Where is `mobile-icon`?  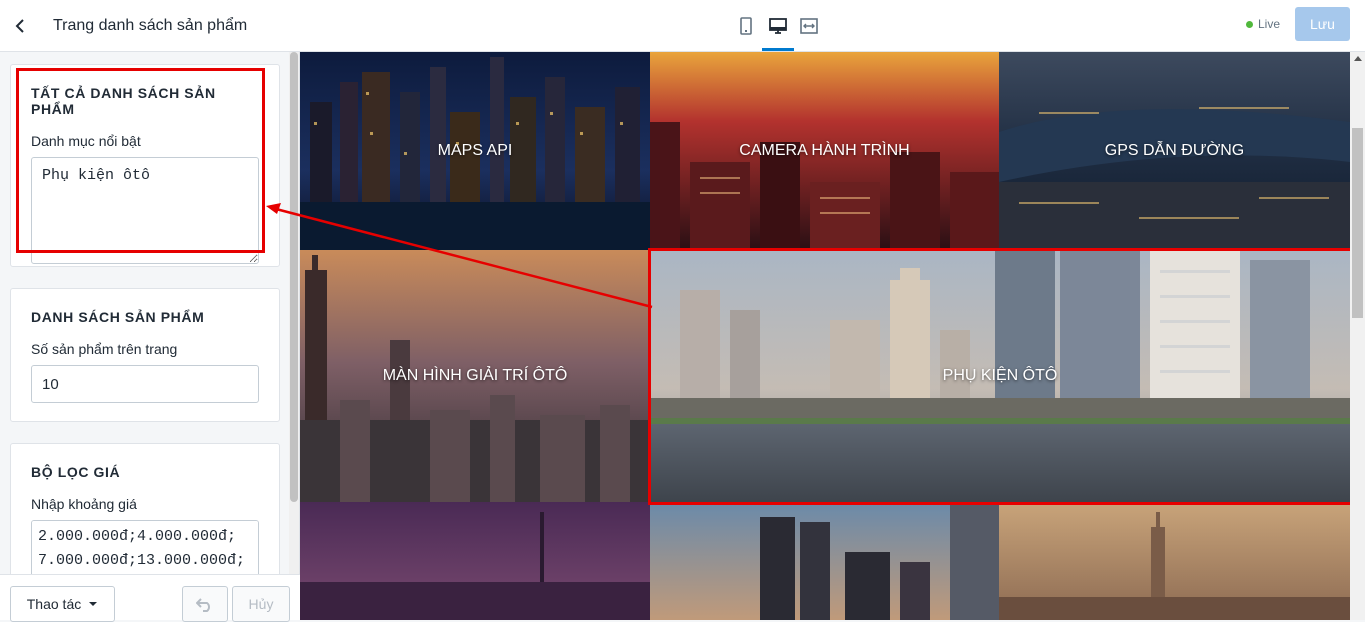 mobile-icon is located at coordinates (746, 26).